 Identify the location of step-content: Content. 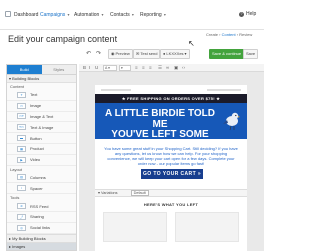
(229, 34).